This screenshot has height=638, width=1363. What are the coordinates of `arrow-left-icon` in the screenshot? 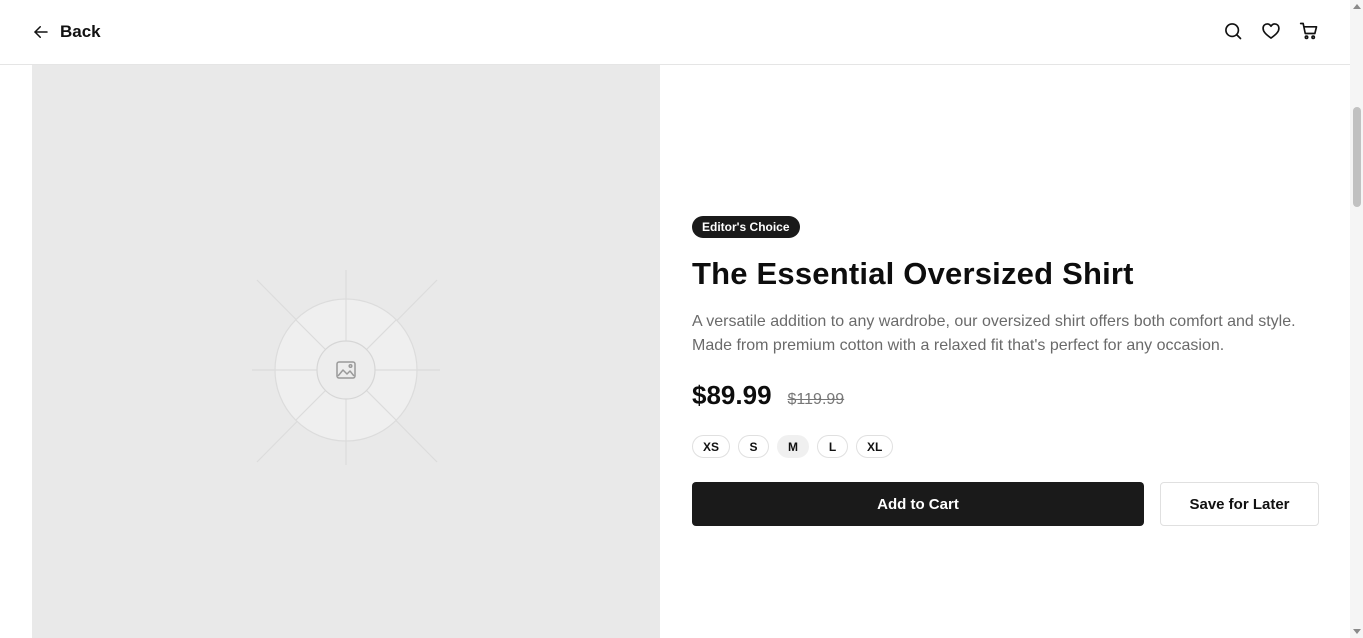 It's located at (41, 32).